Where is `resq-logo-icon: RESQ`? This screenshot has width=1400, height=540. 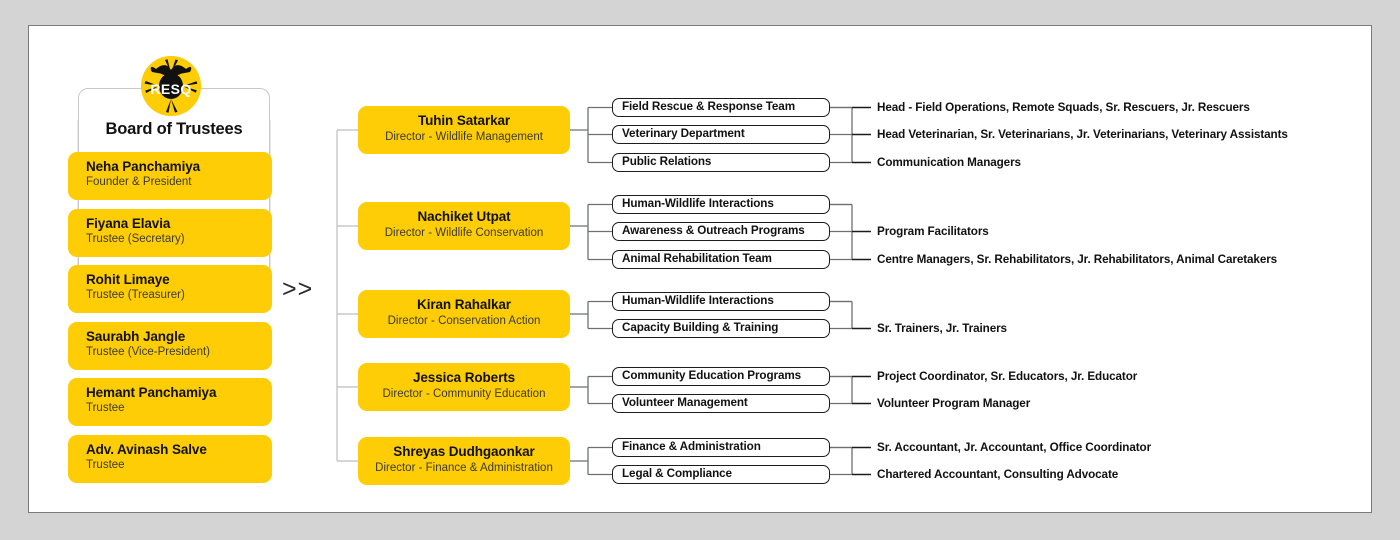 resq-logo-icon: RESQ is located at coordinates (171, 86).